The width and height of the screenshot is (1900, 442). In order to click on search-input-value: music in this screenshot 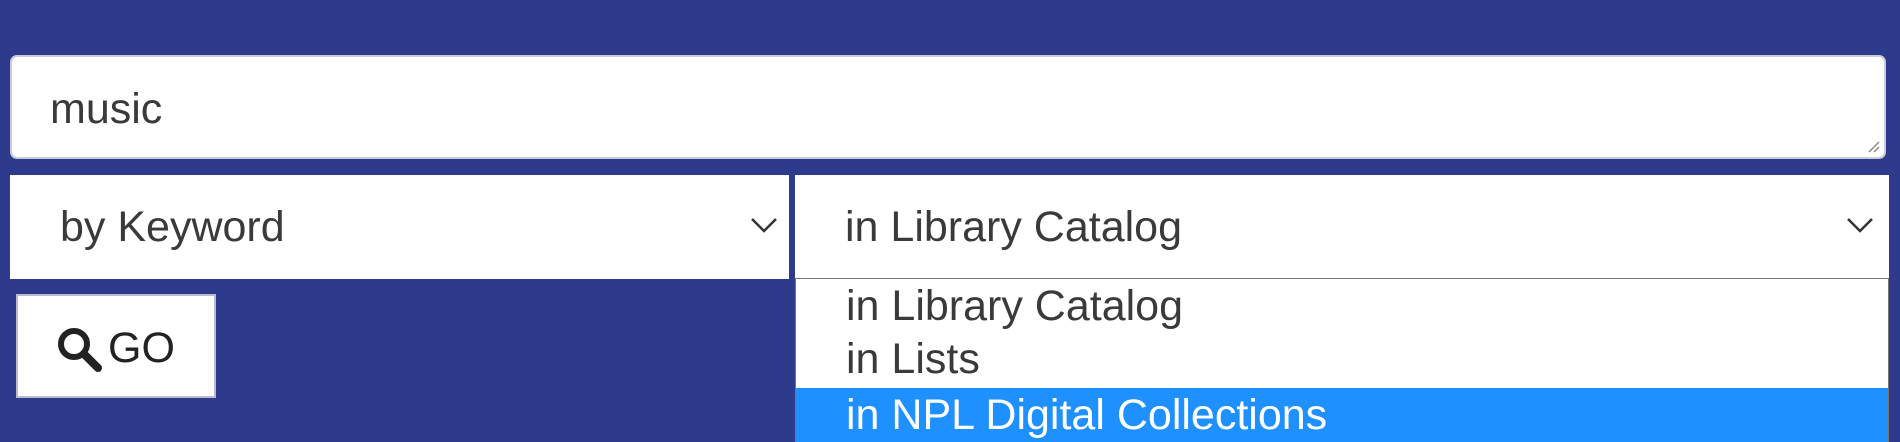, I will do `click(106, 109)`.